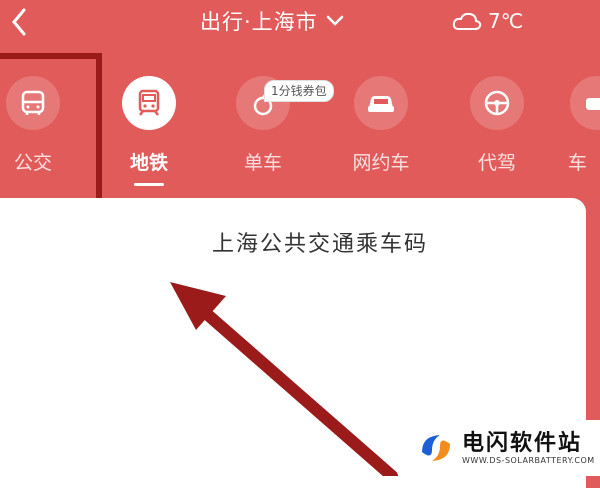 This screenshot has height=488, width=600. I want to click on mode-label: 单车, so click(262, 163).